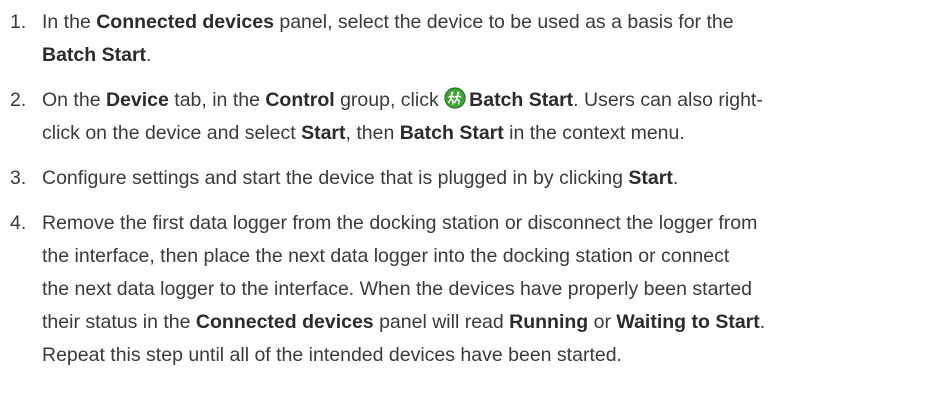 The height and width of the screenshot is (393, 941). I want to click on step-text-run: tab, in the, so click(217, 100).